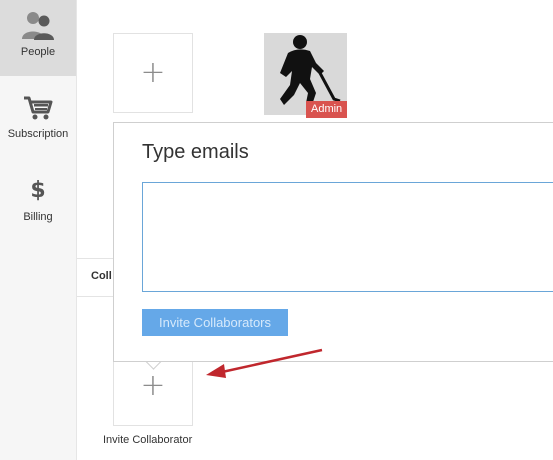  Describe the element at coordinates (264, 363) in the screenshot. I see `annotation-arrow` at that location.